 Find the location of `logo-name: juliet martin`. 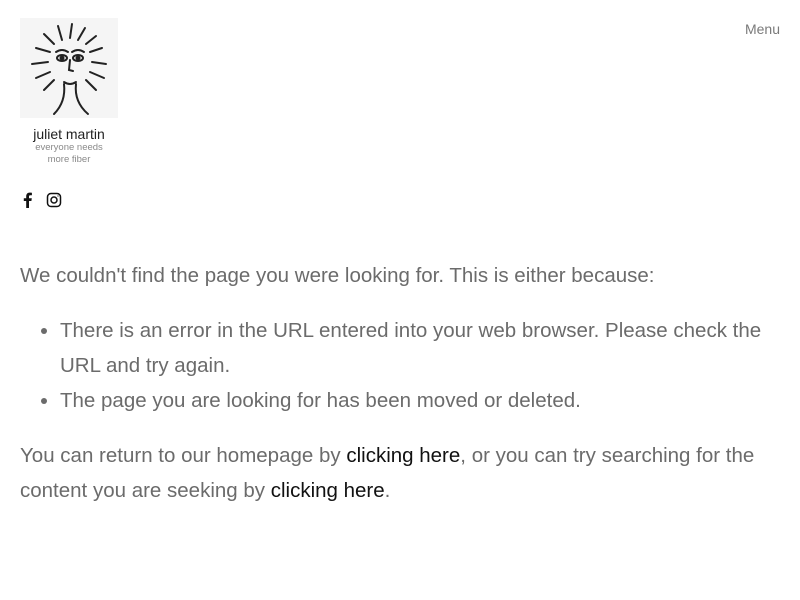

logo-name: juliet martin is located at coordinates (69, 134).